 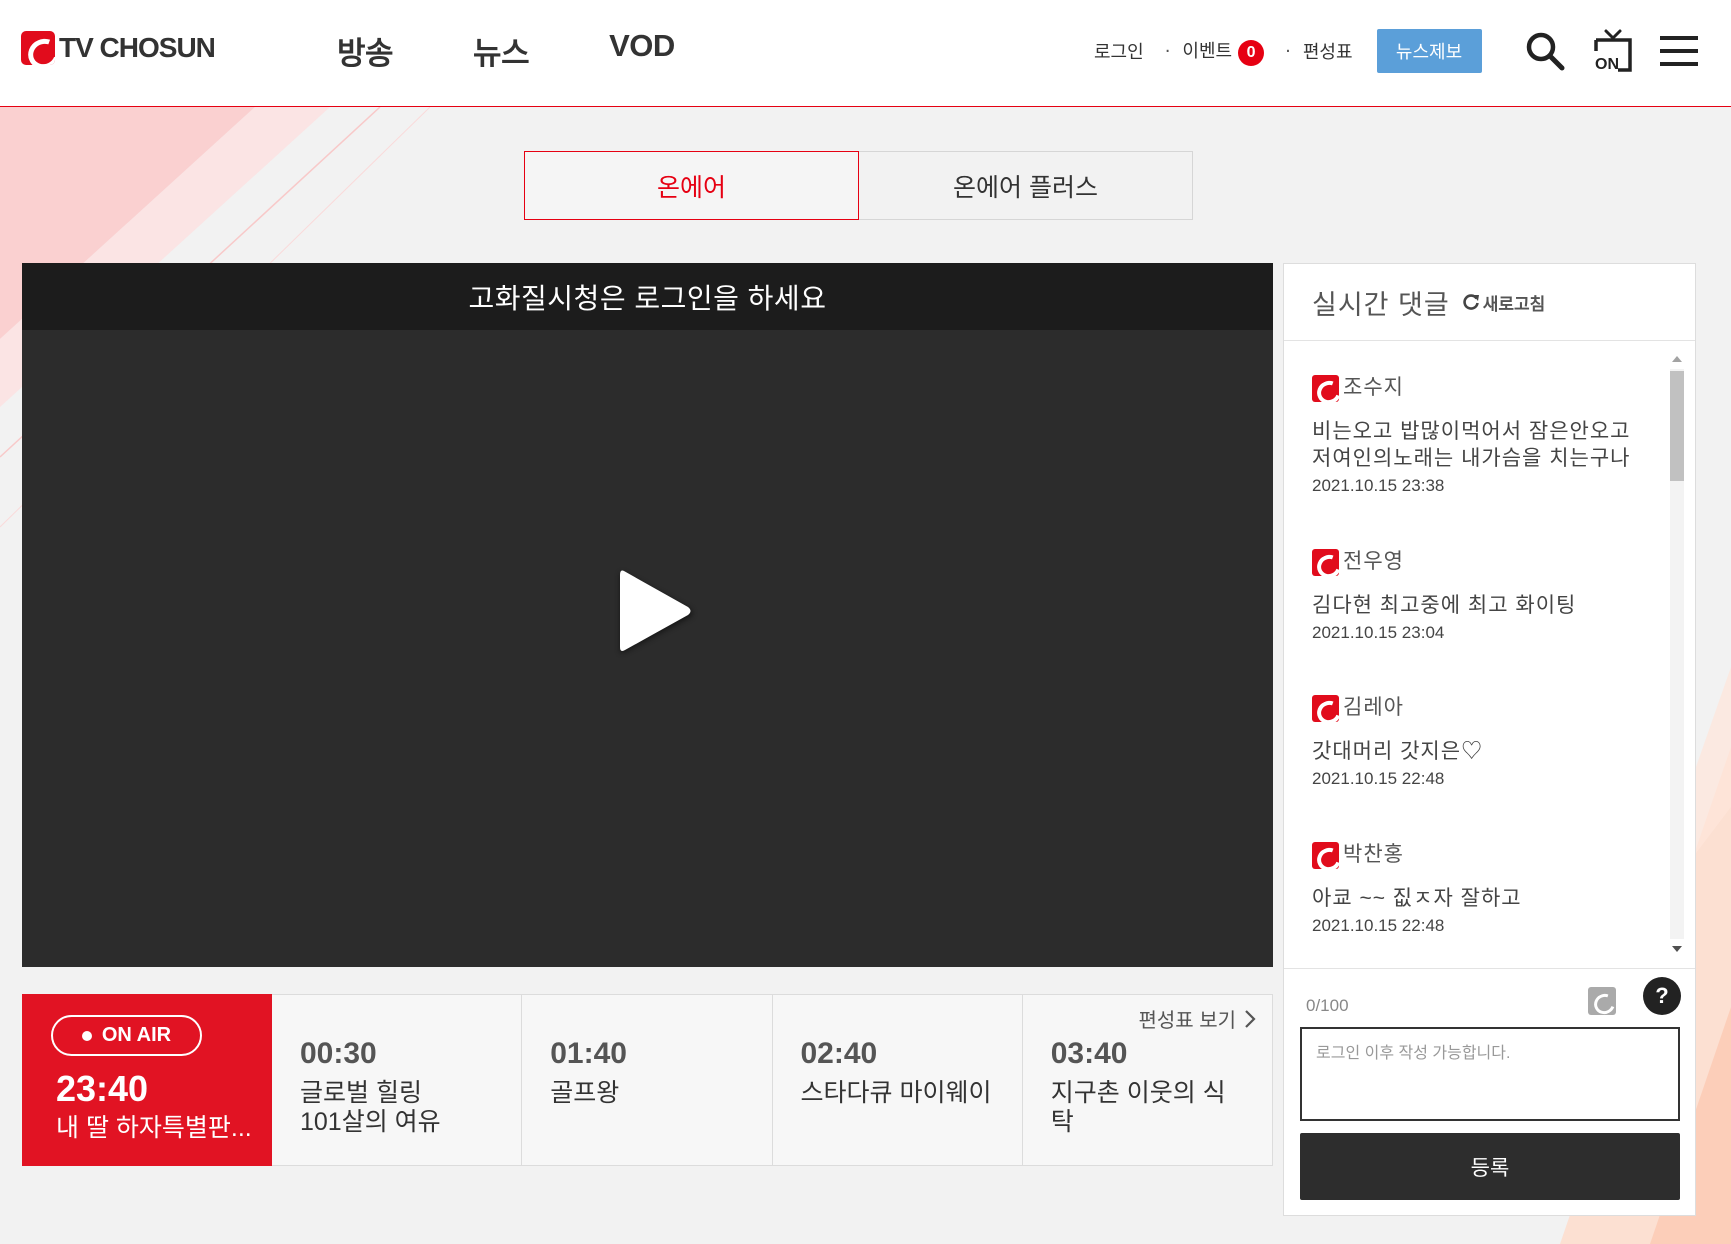 I want to click on schedule-item: 01:40 골프왕, so click(x=647, y=1080).